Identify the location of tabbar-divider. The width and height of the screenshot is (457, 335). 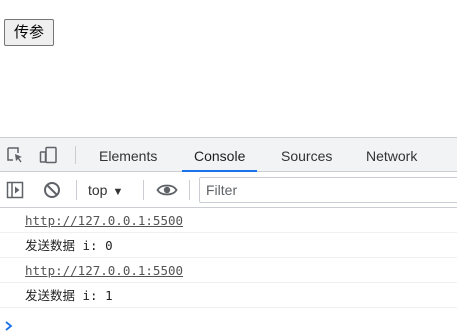
(75, 155).